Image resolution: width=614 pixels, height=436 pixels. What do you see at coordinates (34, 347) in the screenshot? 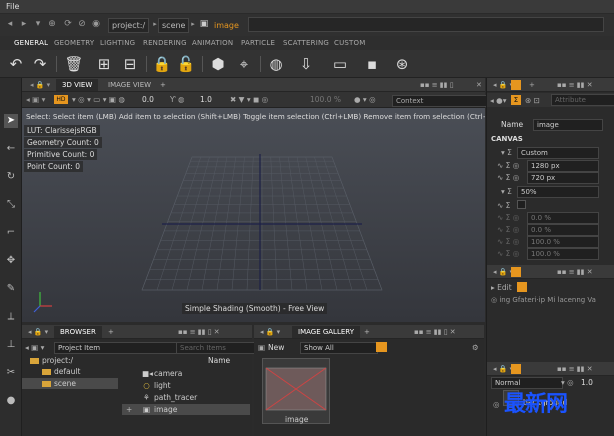
I see `browser-nav-icons: ◂ ▣ ▾` at bounding box center [34, 347].